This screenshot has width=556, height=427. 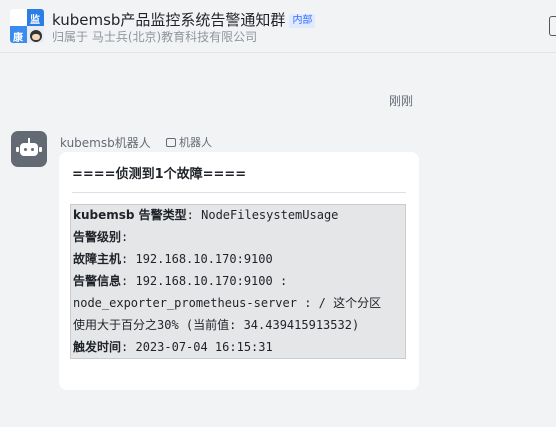 I want to click on alert-line: 告警信息: 192.168.10.170:9100 :, so click(x=180, y=281).